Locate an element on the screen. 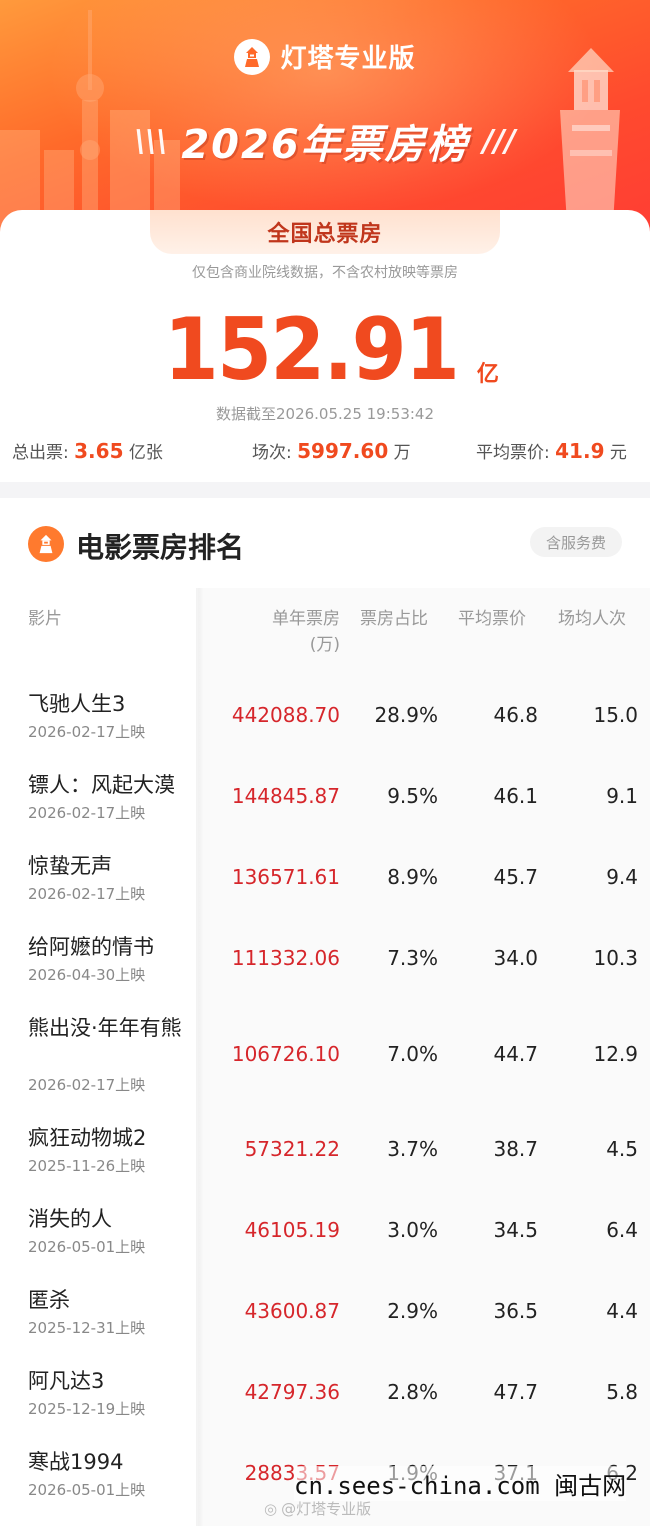  table-row: 匿杀 2025-12-31上映 43600.87 2.9% 36.5 4.4 is located at coordinates (325, 1316).